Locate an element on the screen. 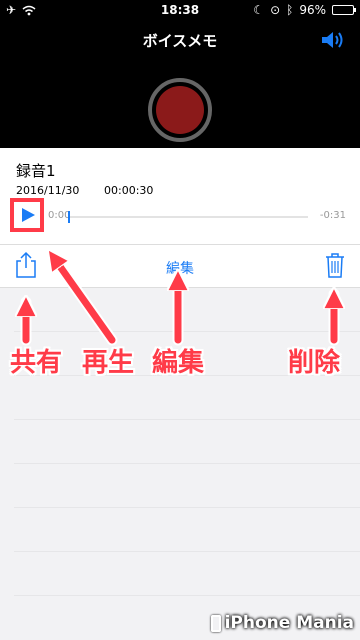 The image size is (360, 640). share-annotation: 共有 is located at coordinates (36, 363).